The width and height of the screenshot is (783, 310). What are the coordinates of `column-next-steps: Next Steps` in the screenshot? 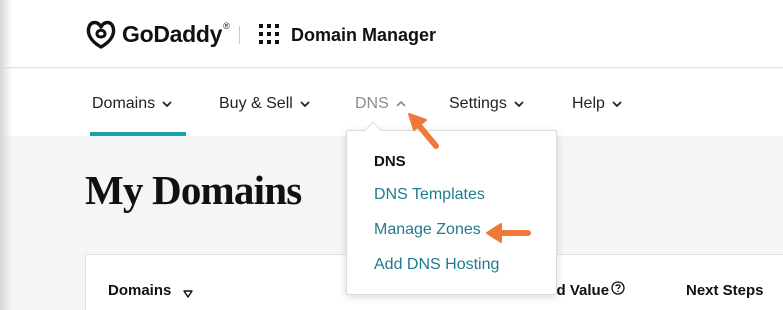 It's located at (725, 290).